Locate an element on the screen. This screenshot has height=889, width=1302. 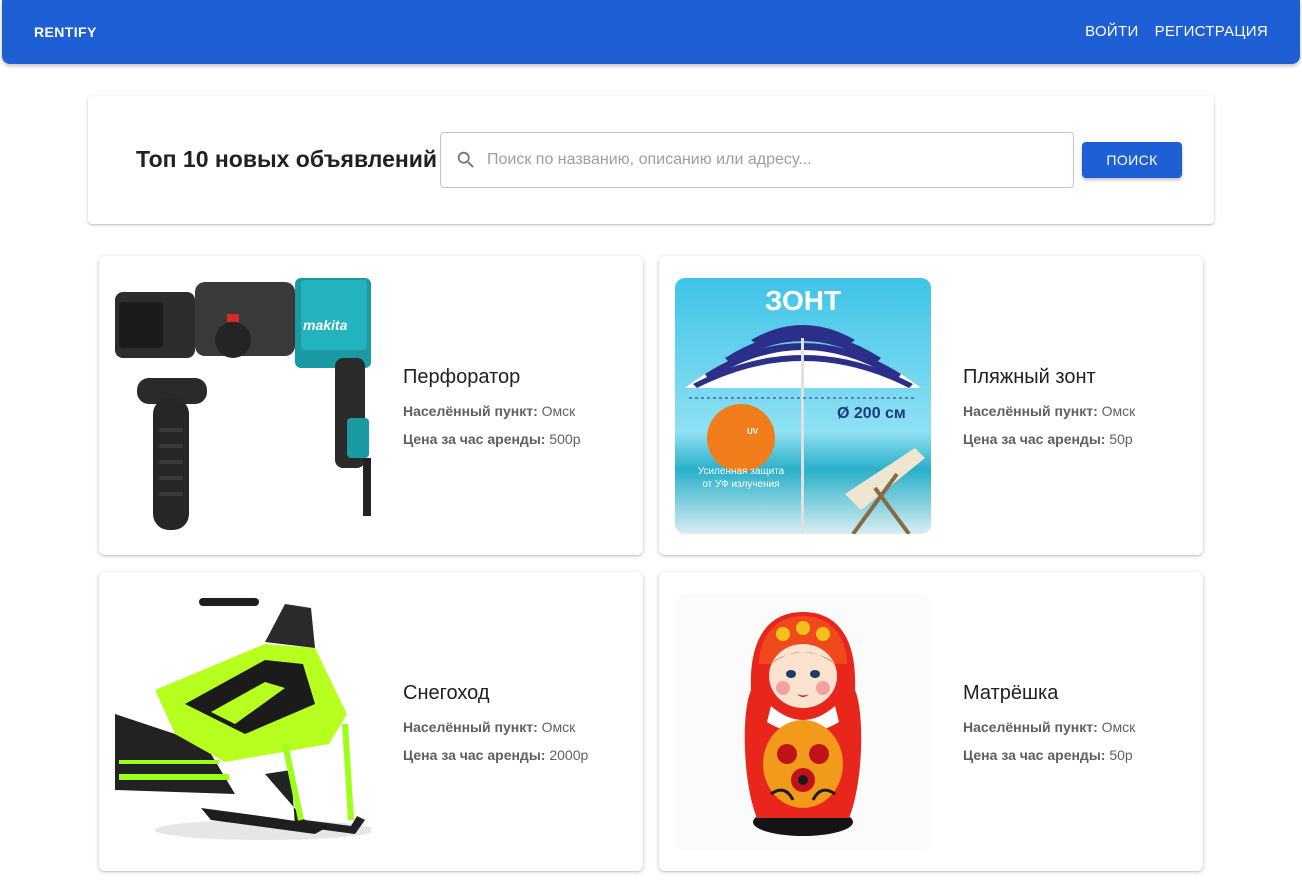
listing-price: Цена за час аренды: 500р is located at coordinates (492, 439).